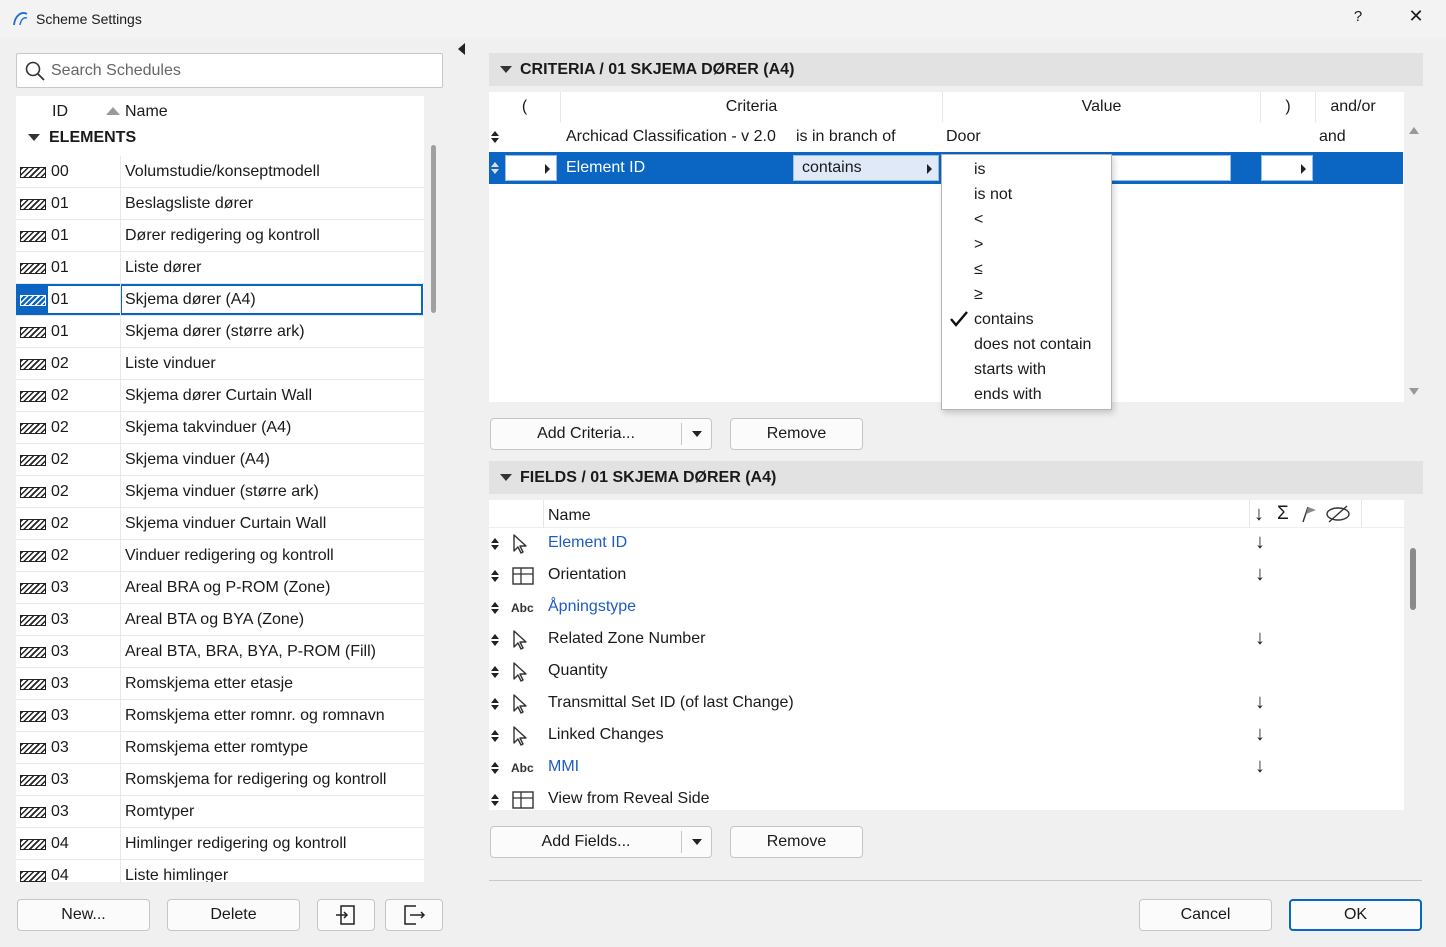  I want to click on dropdown-option: <, so click(1026, 219).